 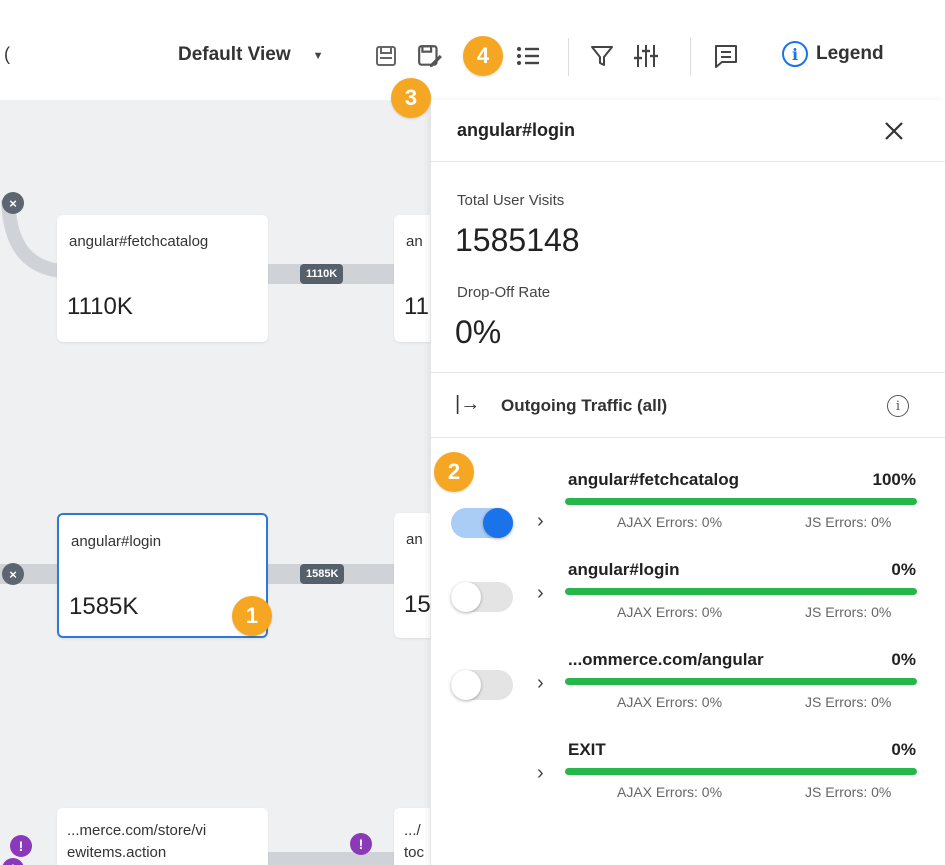 What do you see at coordinates (584, 405) in the screenshot?
I see `outgoing-traffic-label: Outgoing Traffic (all)` at bounding box center [584, 405].